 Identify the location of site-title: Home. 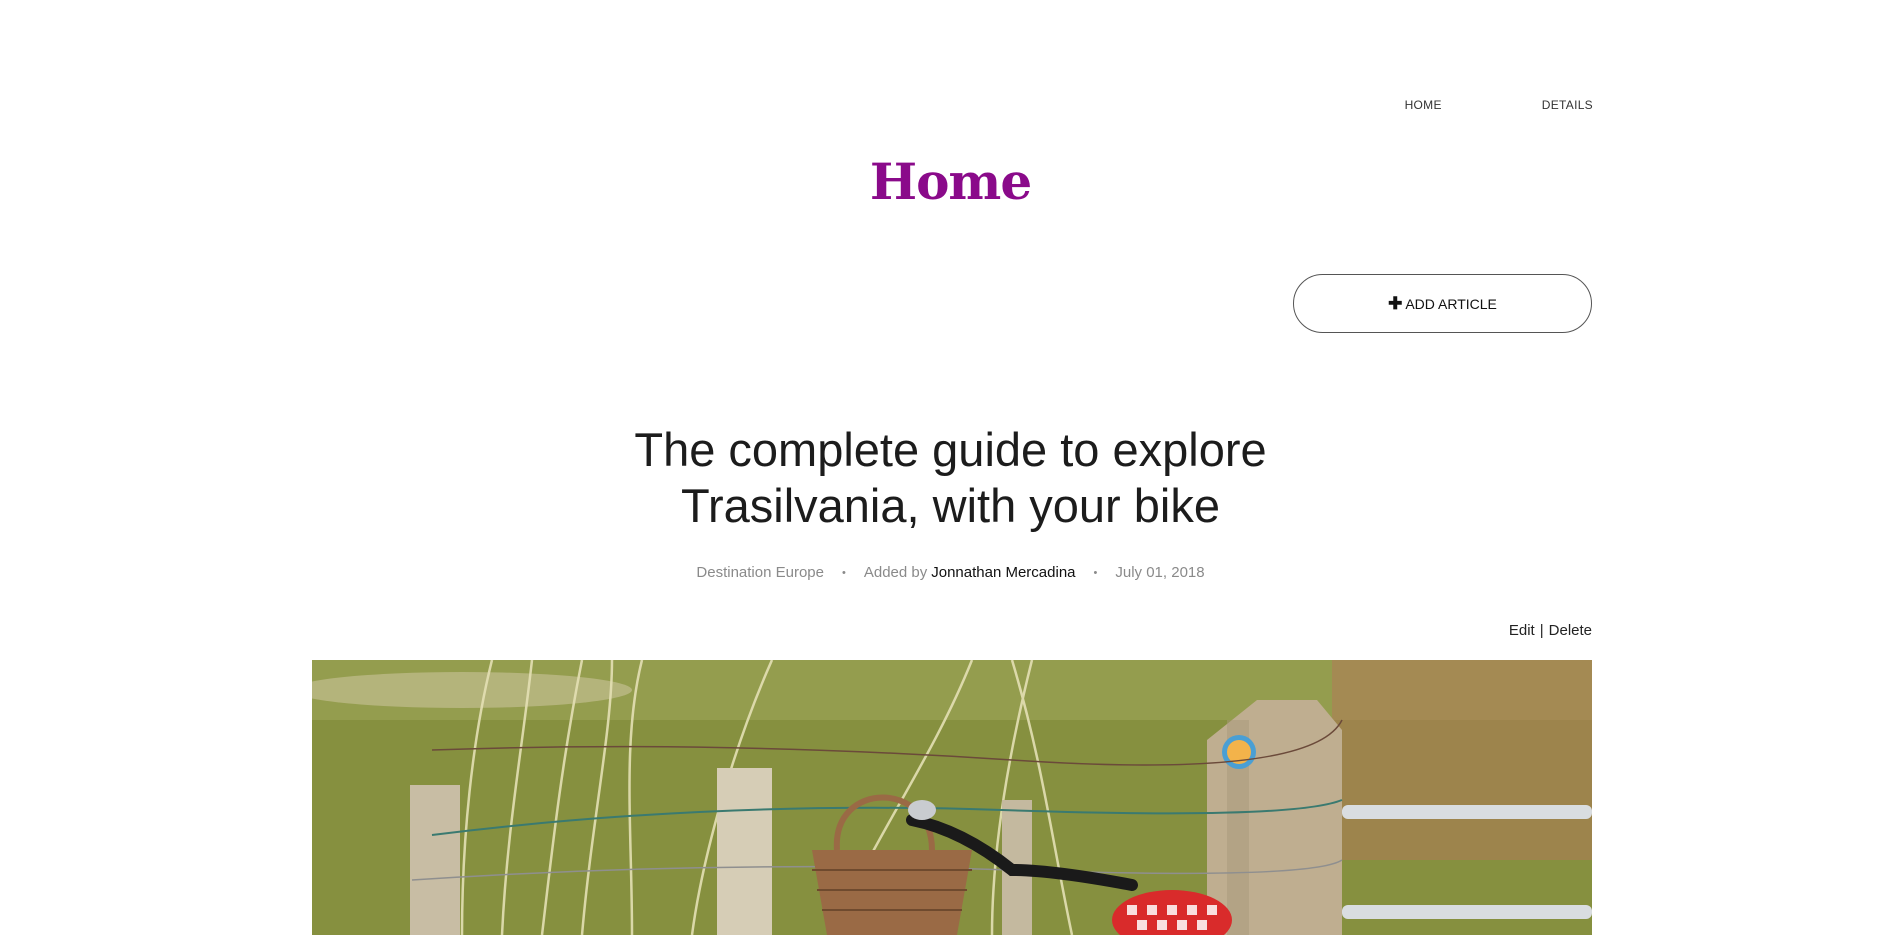
(950, 181).